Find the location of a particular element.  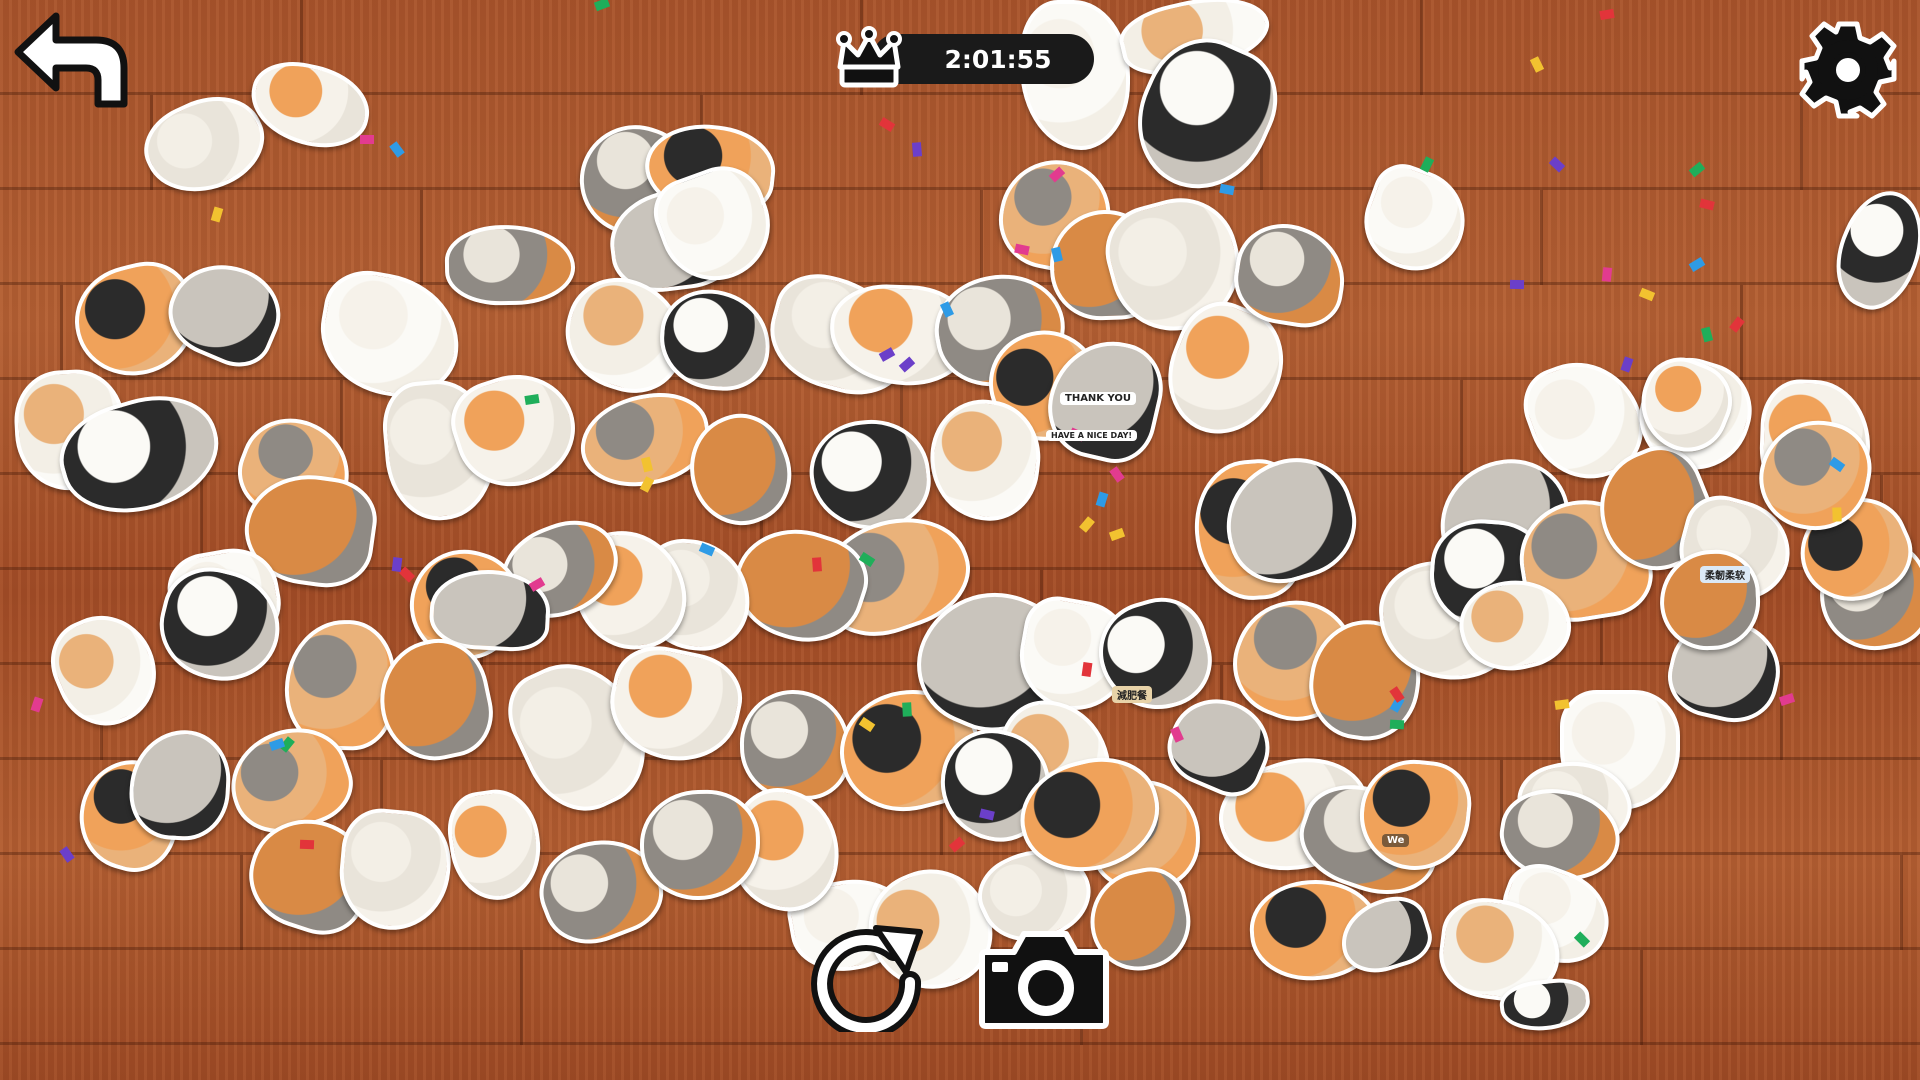

camera-button is located at coordinates (1044, 978).